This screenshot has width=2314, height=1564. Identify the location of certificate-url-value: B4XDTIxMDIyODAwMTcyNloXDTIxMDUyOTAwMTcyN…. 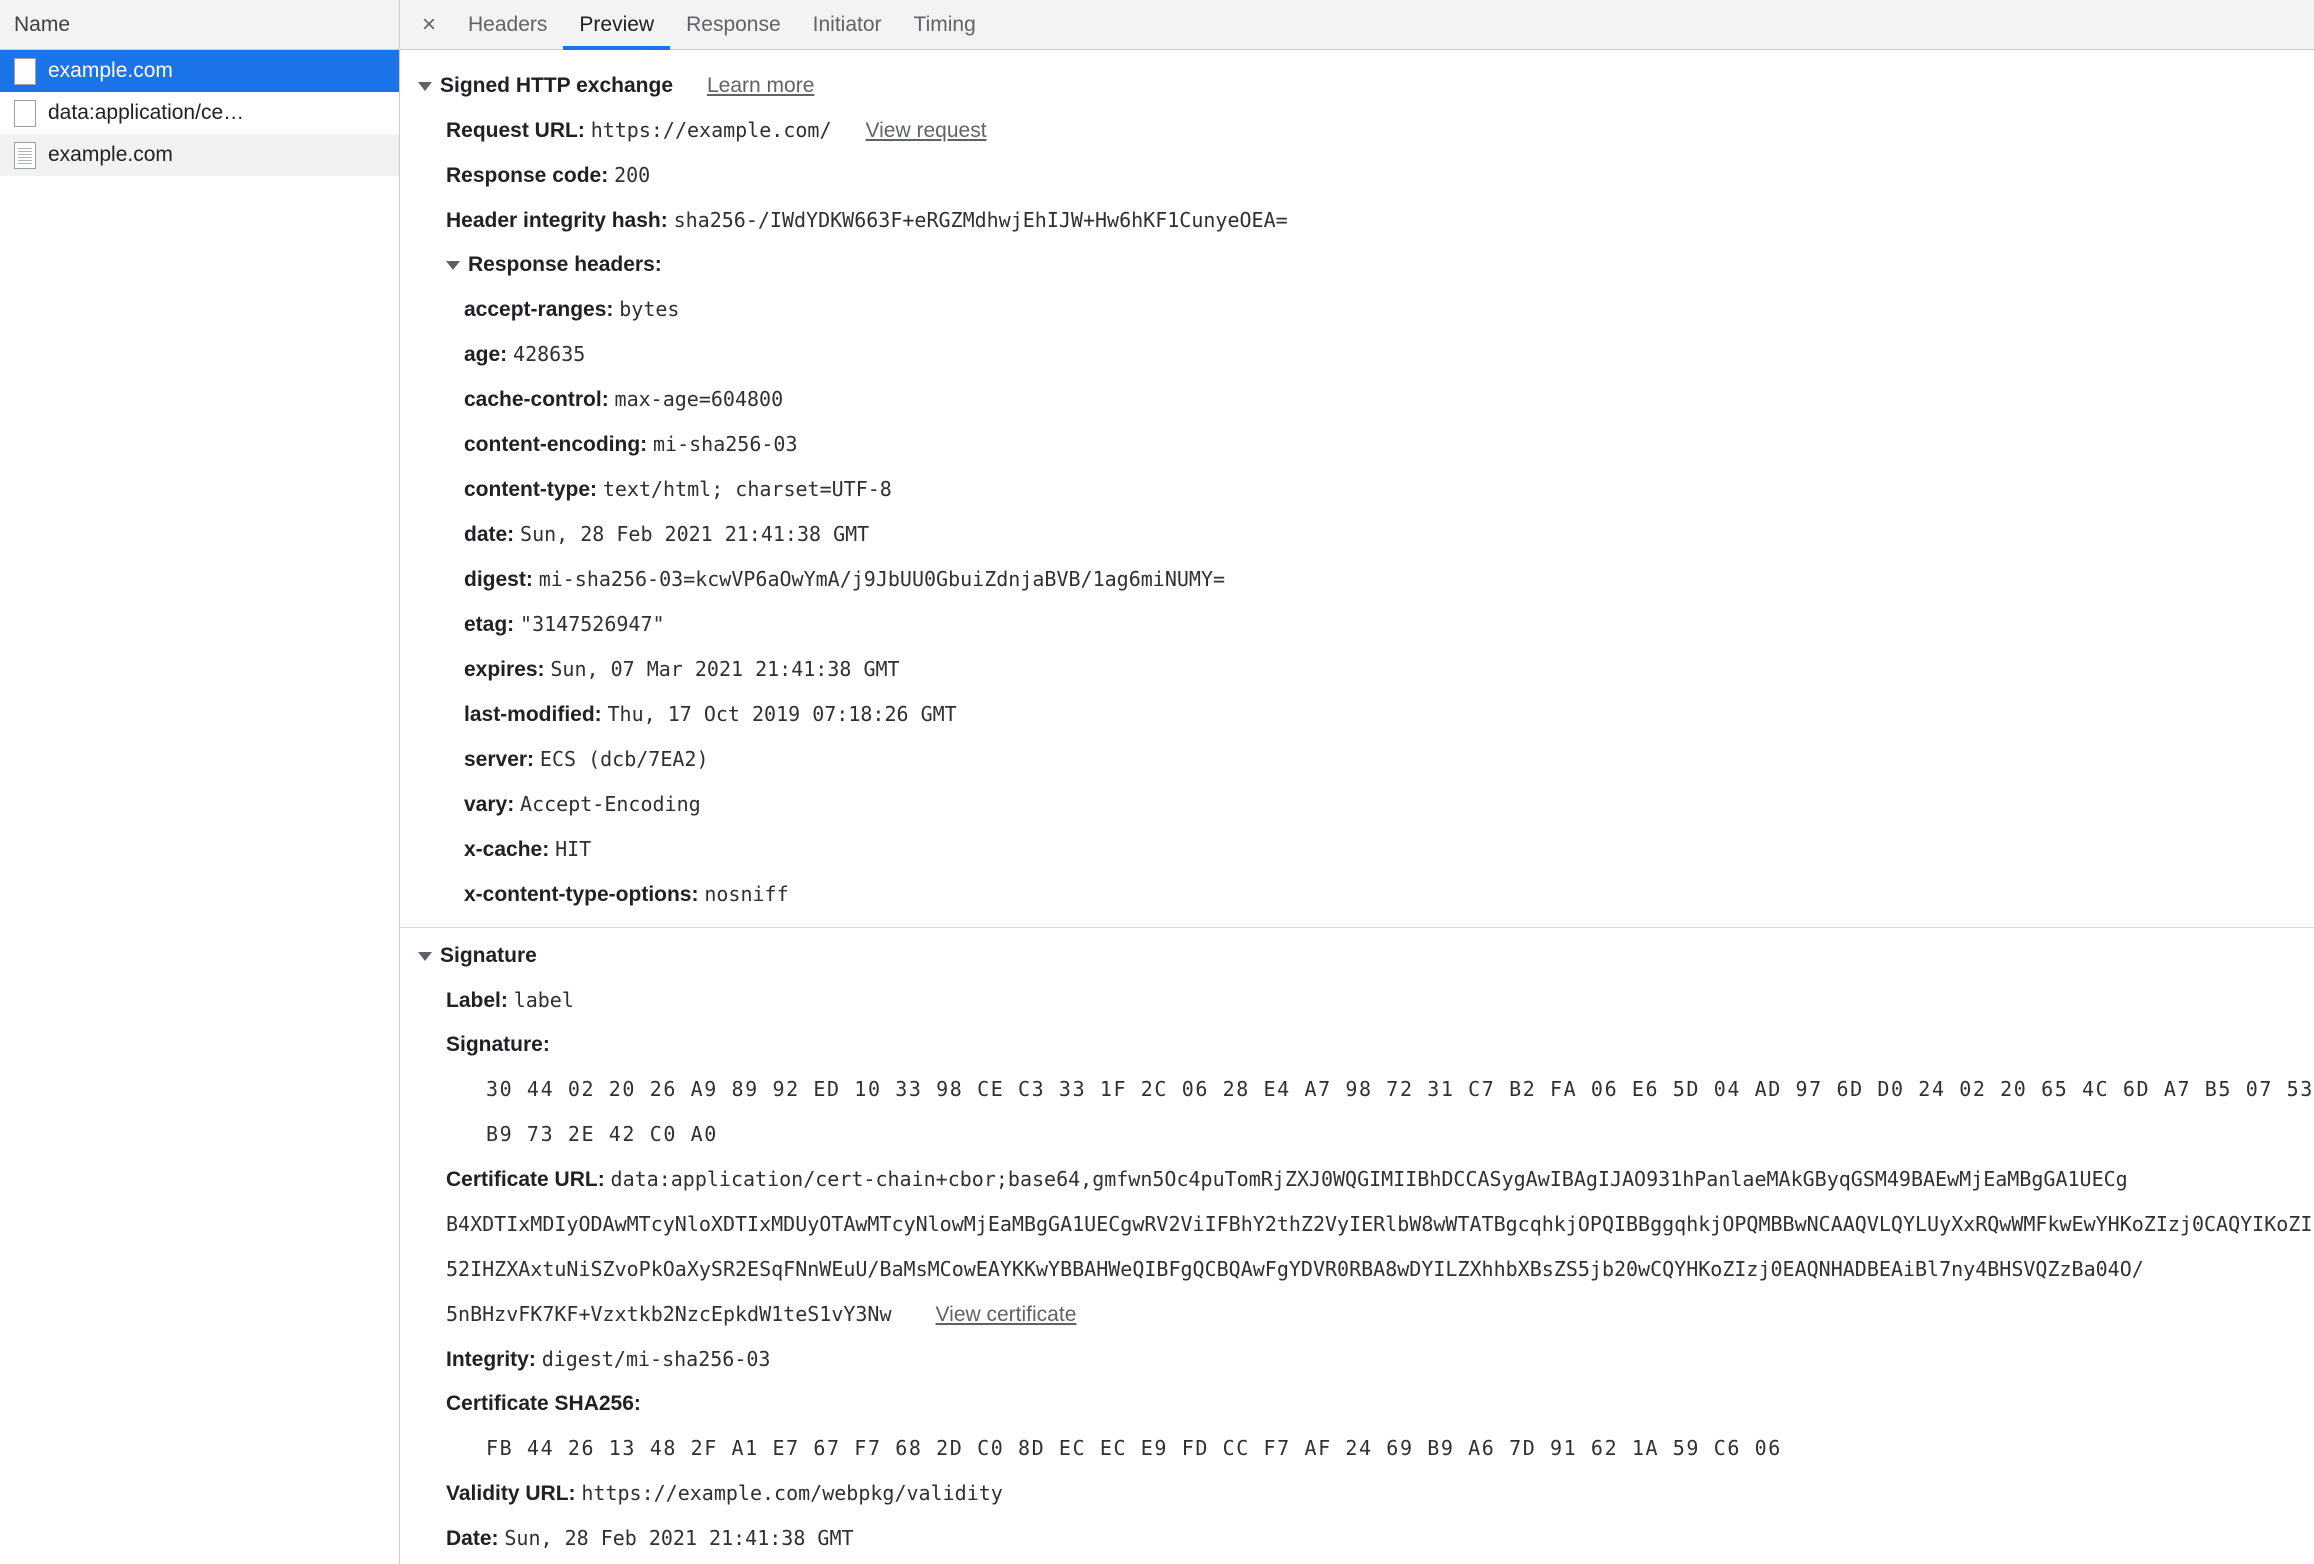
(1380, 1224).